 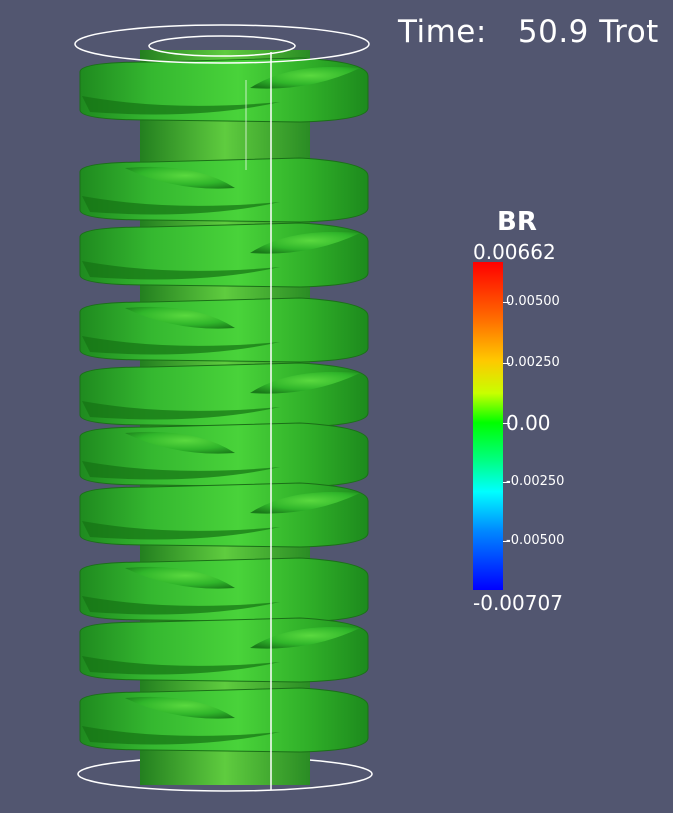 What do you see at coordinates (488, 426) in the screenshot?
I see `colorbar` at bounding box center [488, 426].